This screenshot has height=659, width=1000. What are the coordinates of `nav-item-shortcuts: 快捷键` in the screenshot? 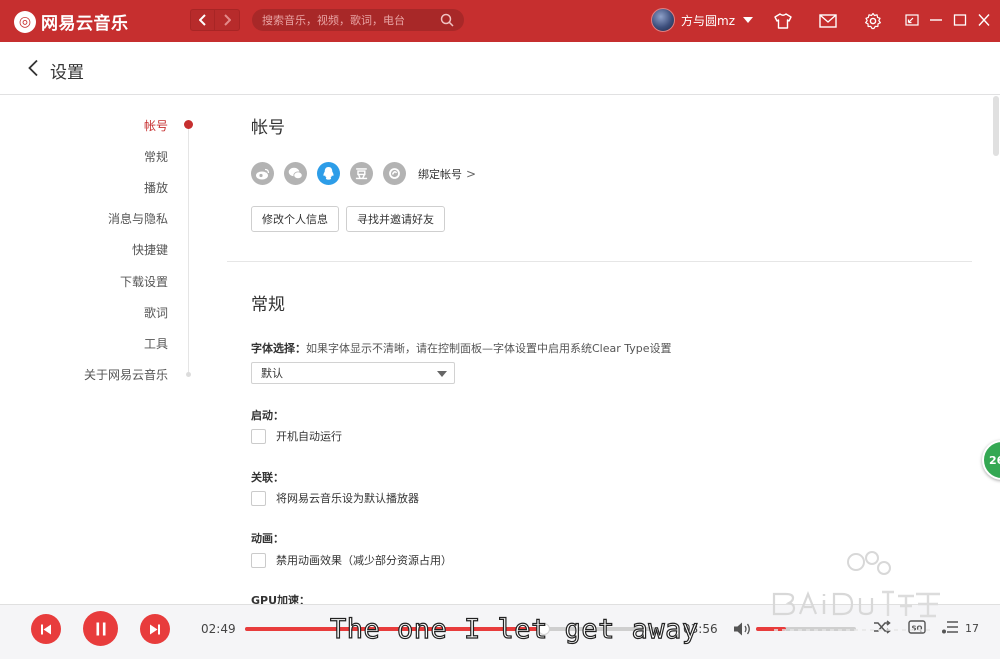 It's located at (150, 249).